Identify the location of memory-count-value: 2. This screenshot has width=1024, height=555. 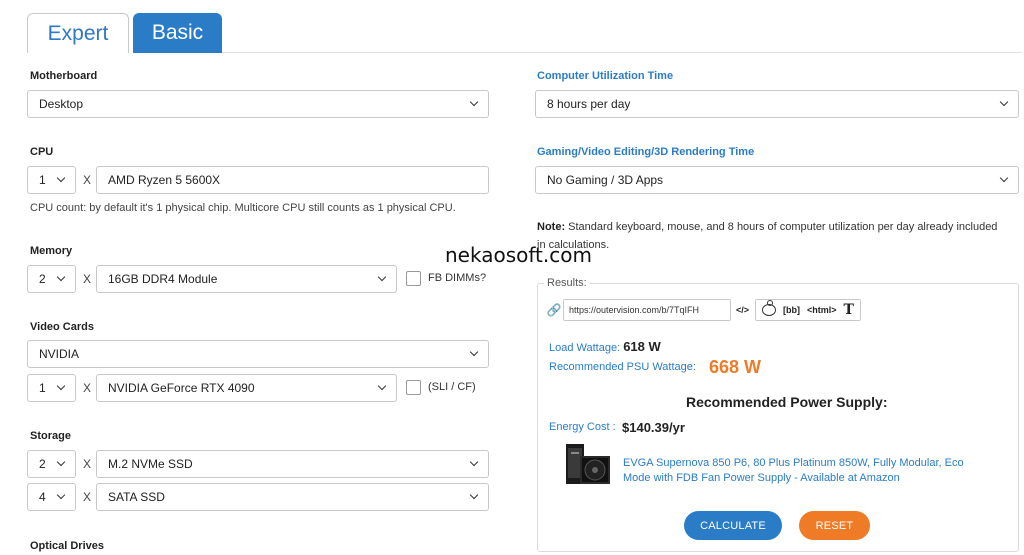
(42, 279).